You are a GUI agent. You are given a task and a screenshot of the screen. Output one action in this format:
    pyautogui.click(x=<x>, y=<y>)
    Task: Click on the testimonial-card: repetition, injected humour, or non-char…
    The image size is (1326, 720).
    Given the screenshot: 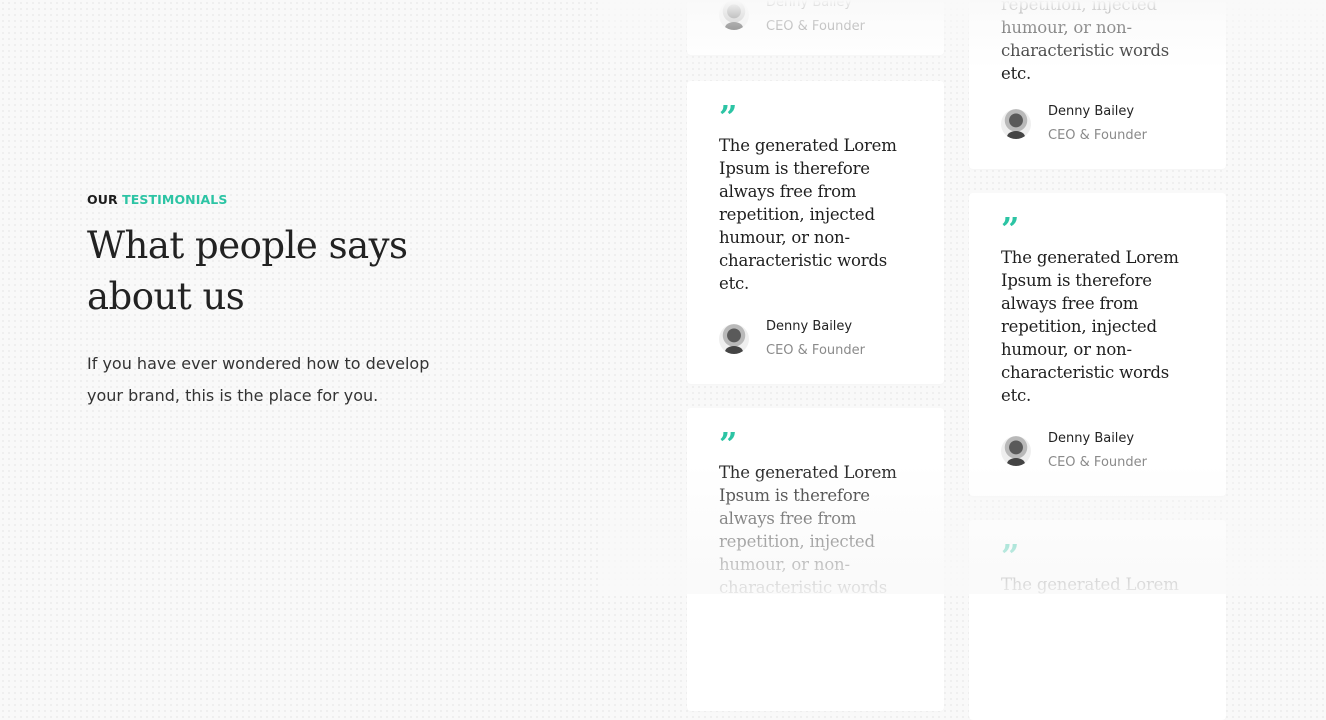 What is the action you would take?
    pyautogui.click(x=1097, y=84)
    